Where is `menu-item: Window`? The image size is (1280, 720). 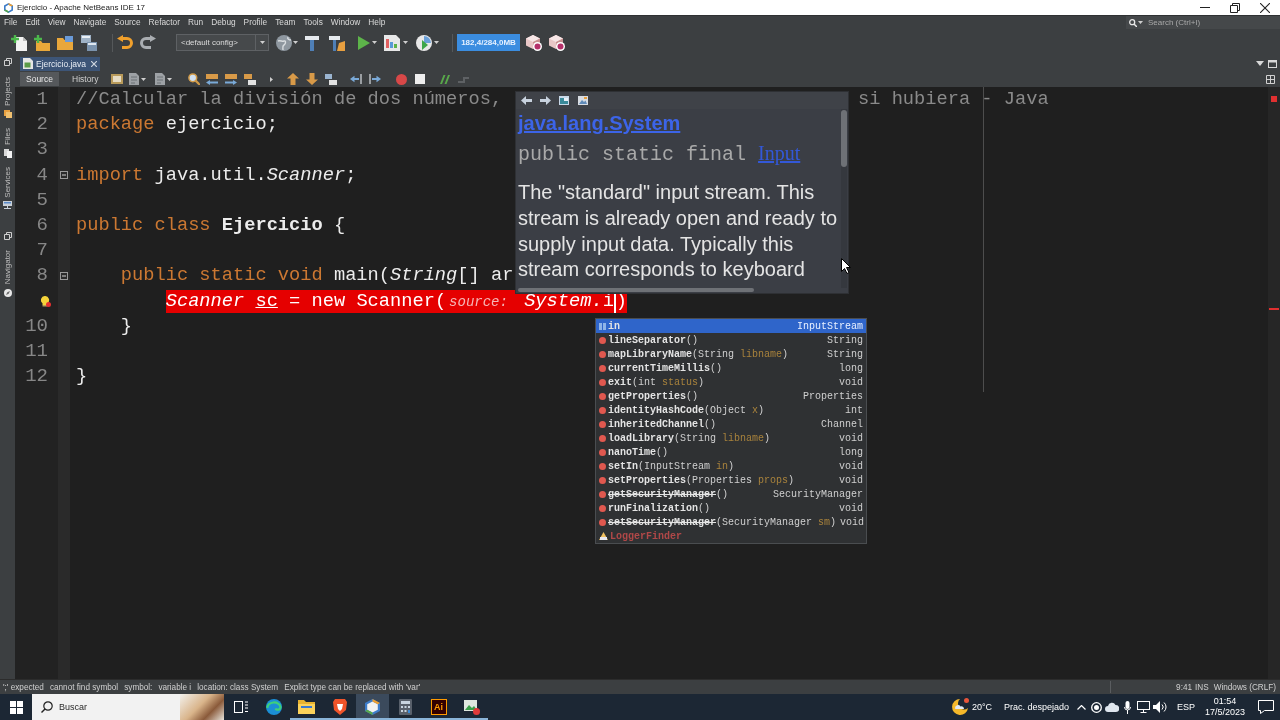
menu-item: Window is located at coordinates (345, 22).